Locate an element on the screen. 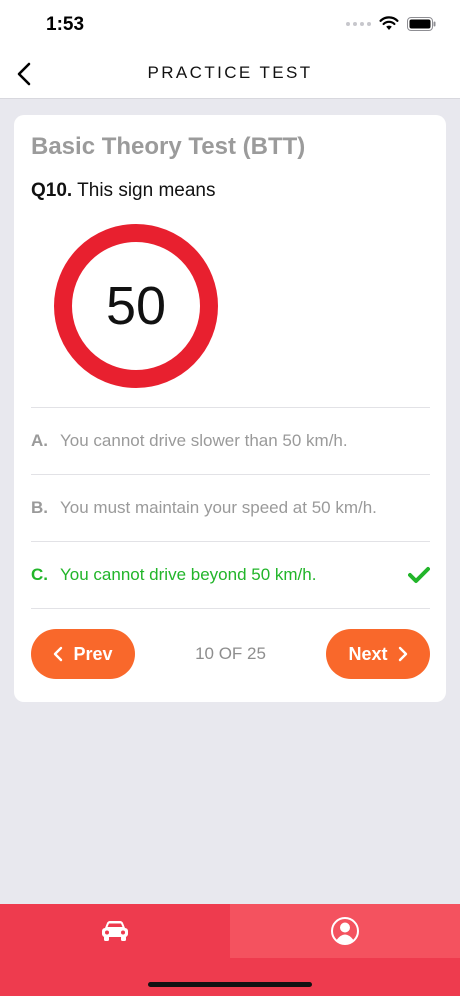 This screenshot has height=996, width=460. next-button: Next is located at coordinates (378, 654).